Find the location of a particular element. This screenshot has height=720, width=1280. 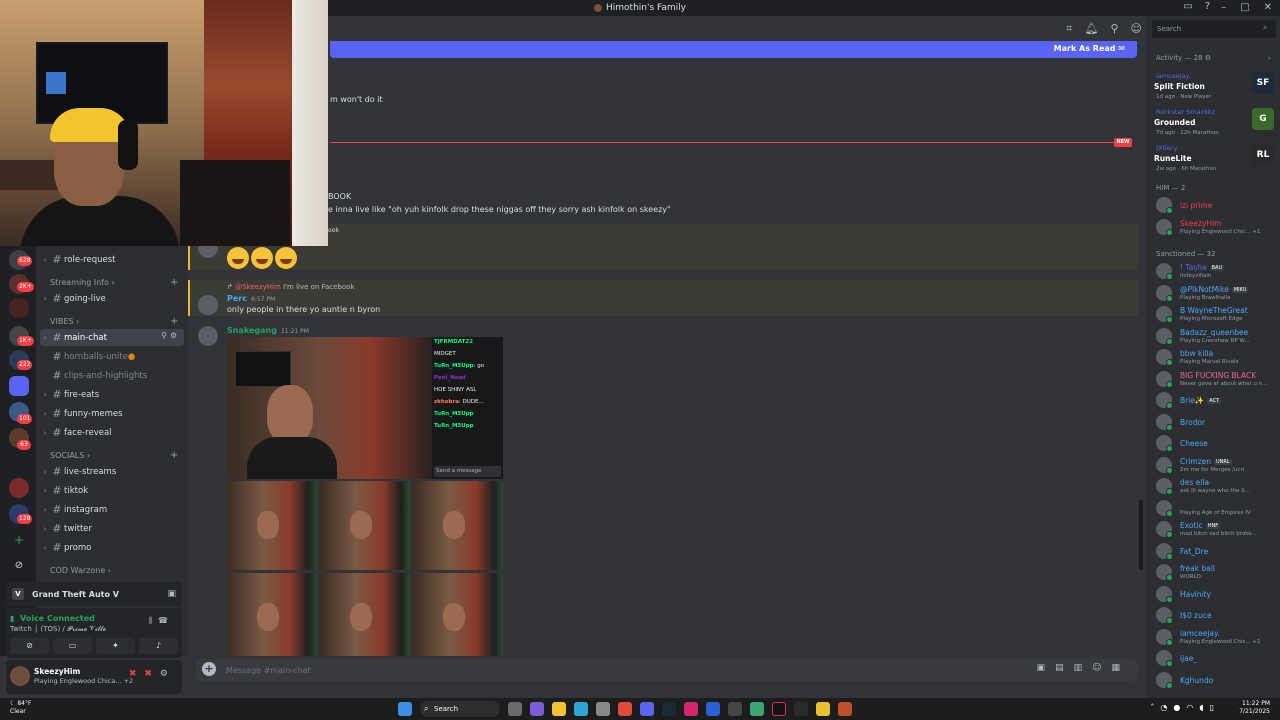

category-cod-warzone: COD Warzone › is located at coordinates (80, 570).